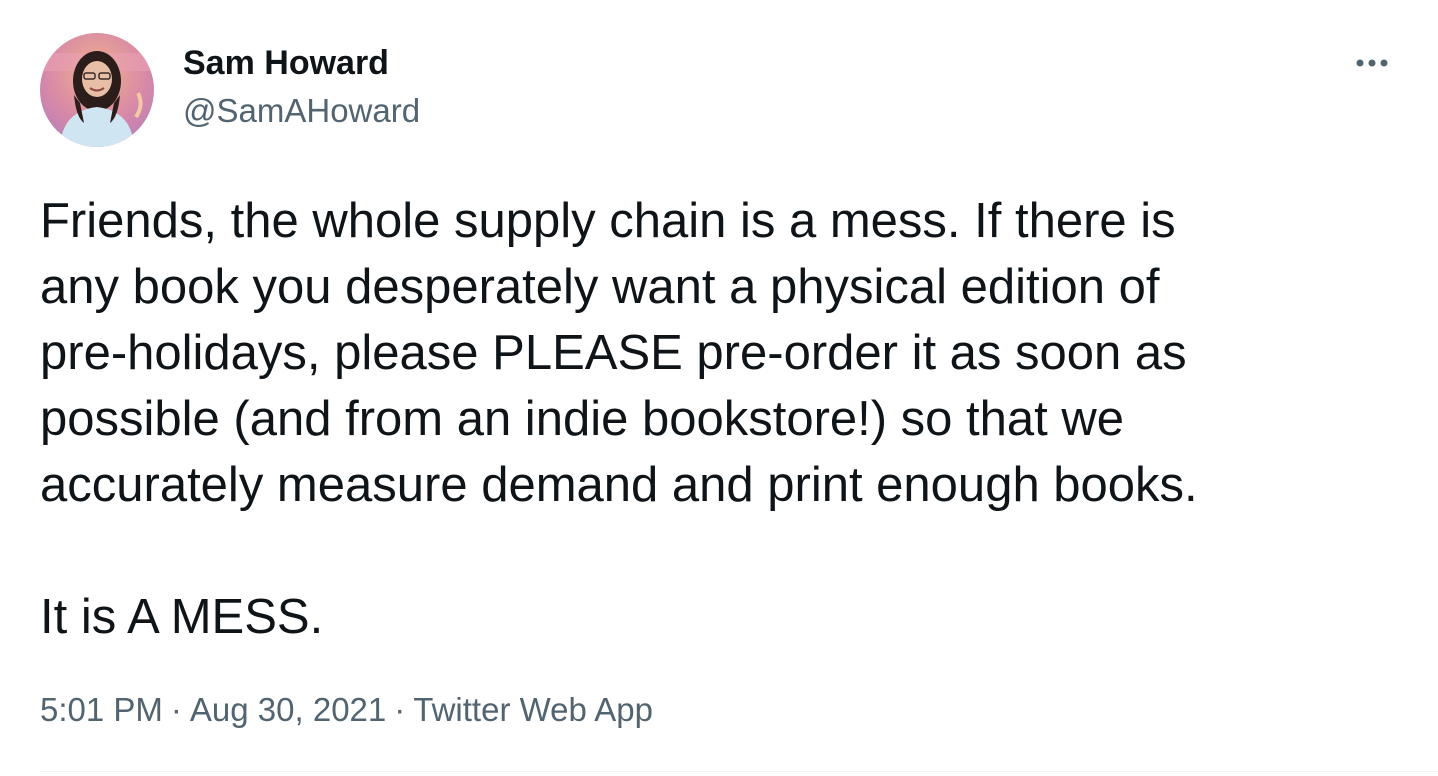 This screenshot has width=1438, height=776. I want to click on tweet-date-link: Aug 30, 2021, so click(288, 709).